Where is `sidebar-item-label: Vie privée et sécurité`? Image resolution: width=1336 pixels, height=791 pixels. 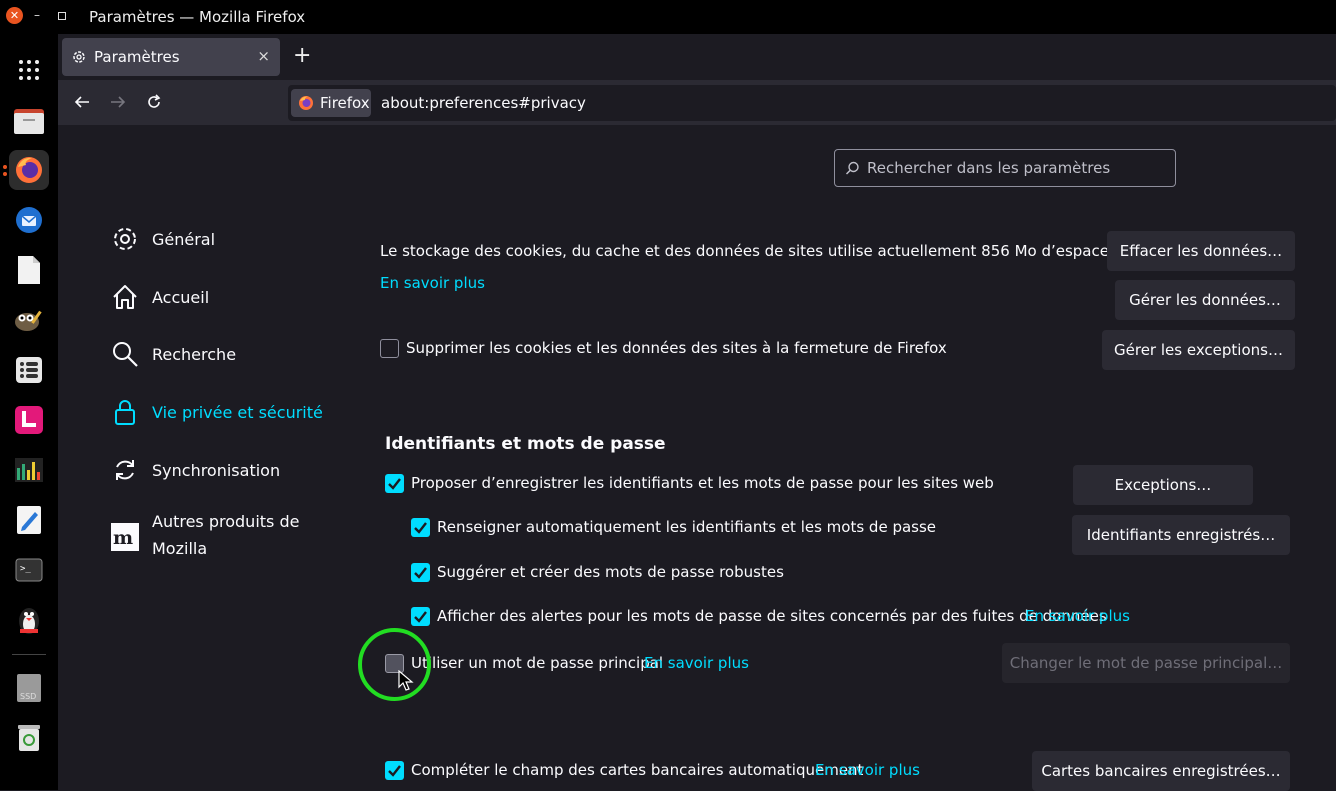
sidebar-item-label: Vie privée et sécurité is located at coordinates (237, 412).